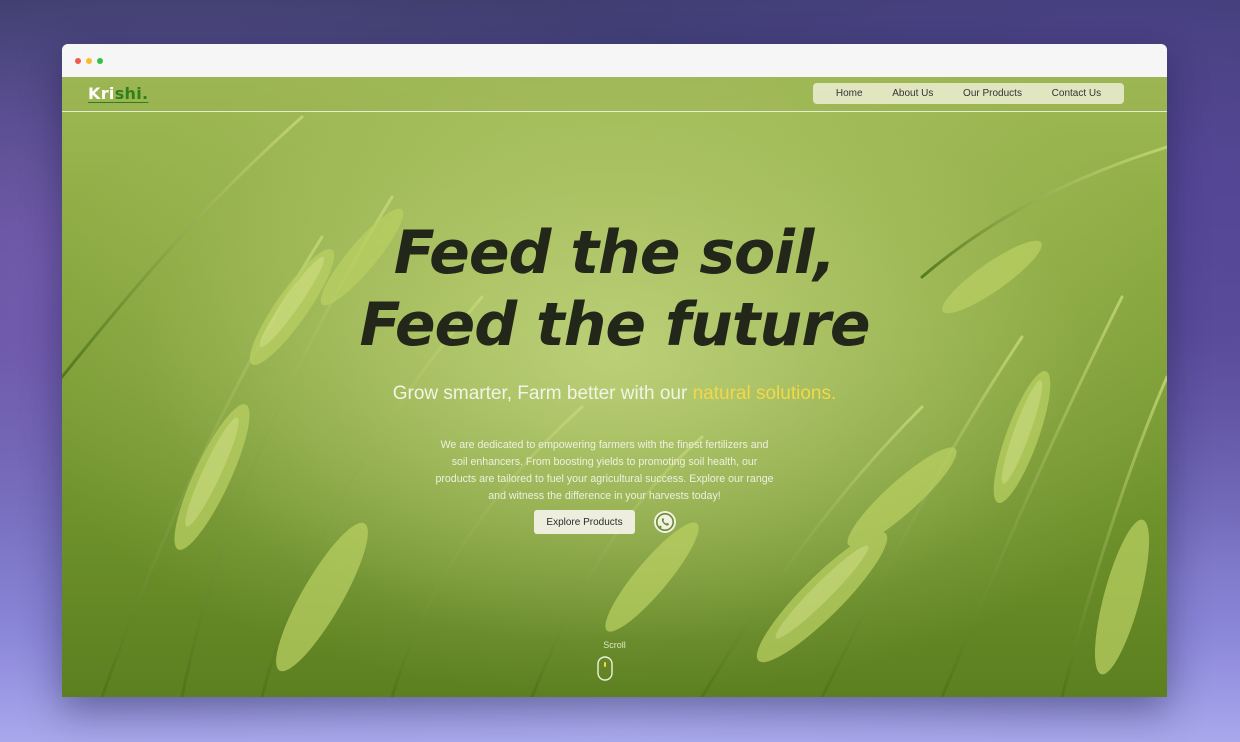 The height and width of the screenshot is (742, 1240). I want to click on hero-headline-line1: Feed the soil,, so click(614, 253).